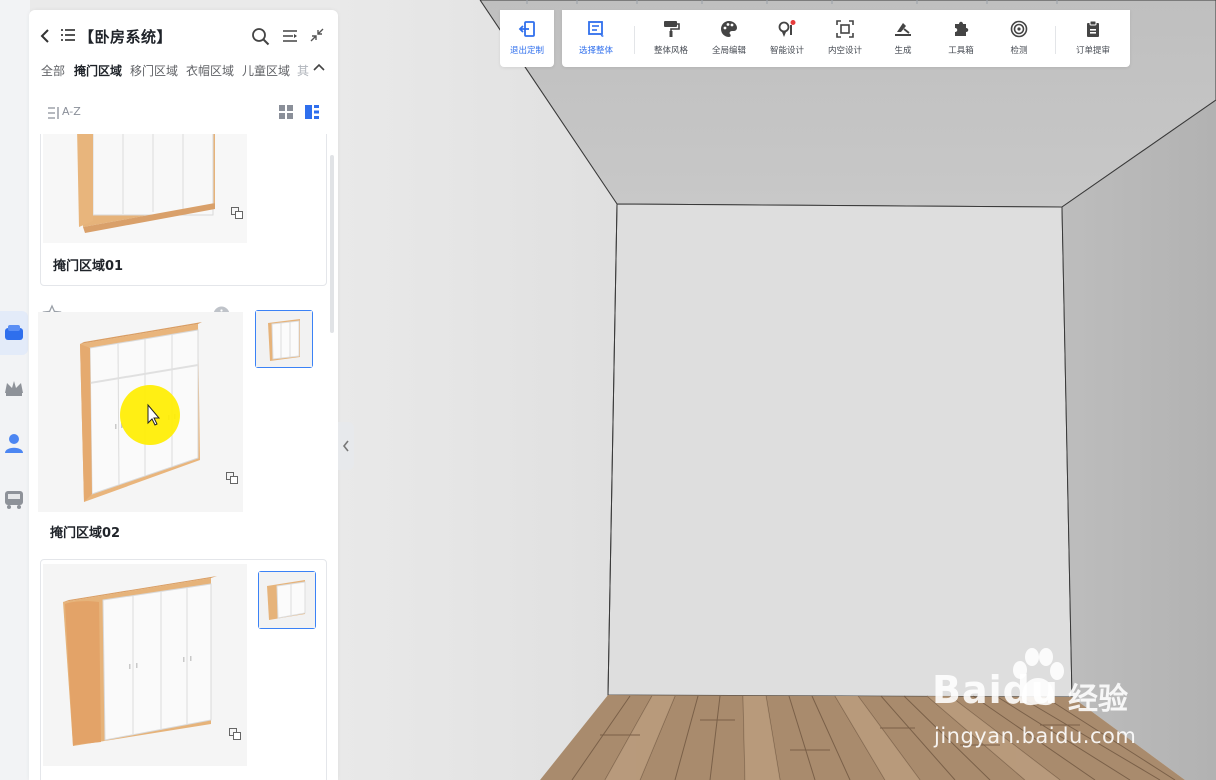  I want to click on panel-scrollbar, so click(332, 244).